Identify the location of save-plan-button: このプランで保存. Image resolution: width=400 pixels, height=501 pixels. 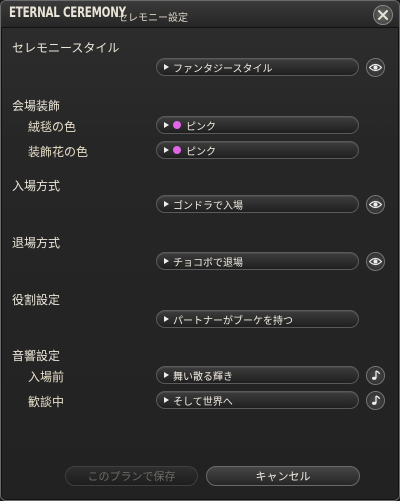
(131, 476).